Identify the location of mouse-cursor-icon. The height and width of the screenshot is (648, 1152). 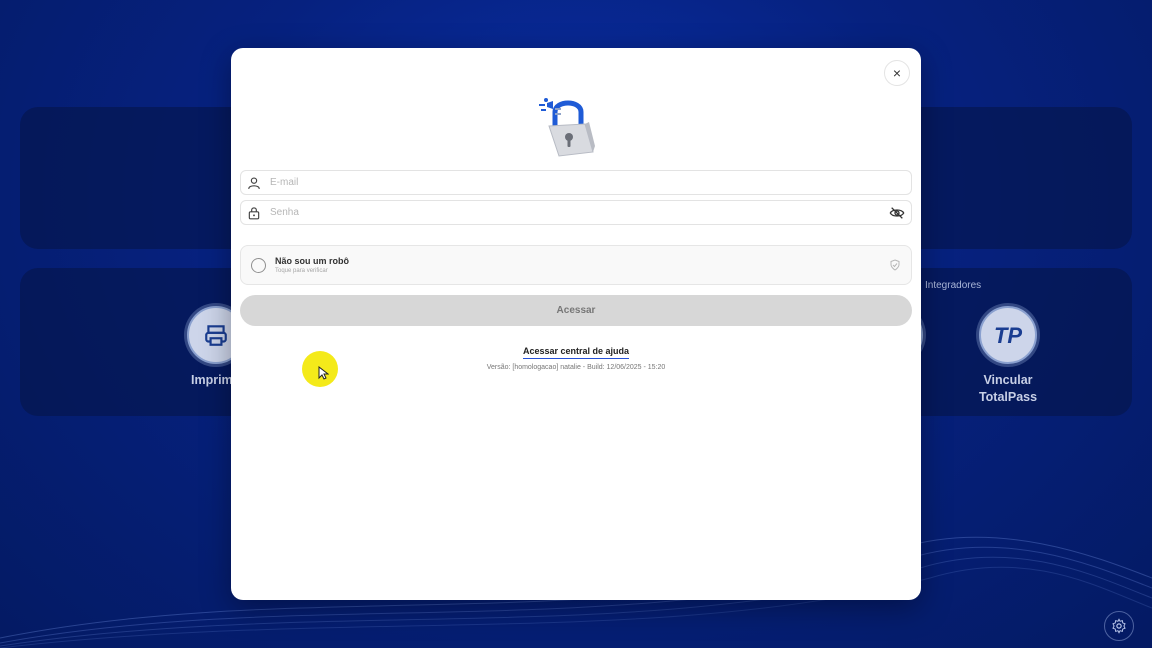
(323, 373).